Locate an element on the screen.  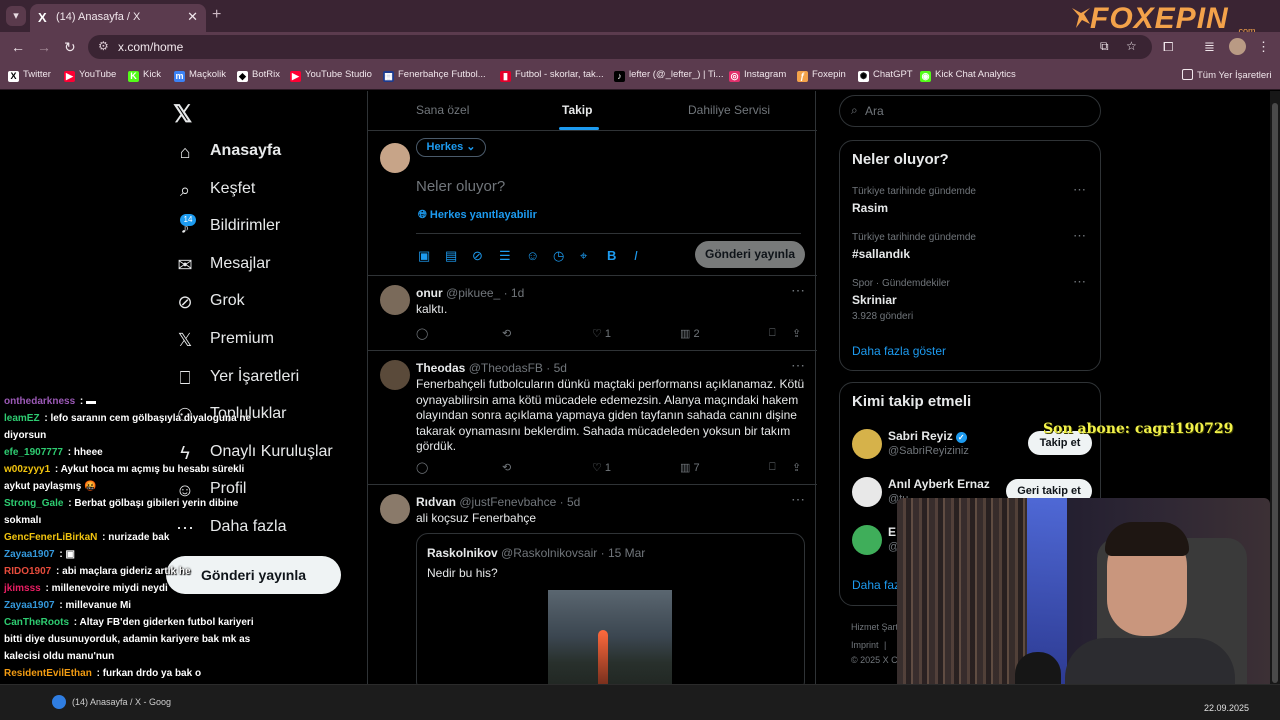
tab-for-you: Sana özel is located at coordinates (442, 110).